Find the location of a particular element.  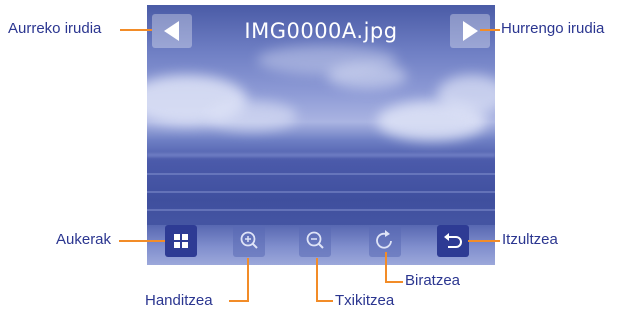

left-arrow-icon is located at coordinates (171, 31).